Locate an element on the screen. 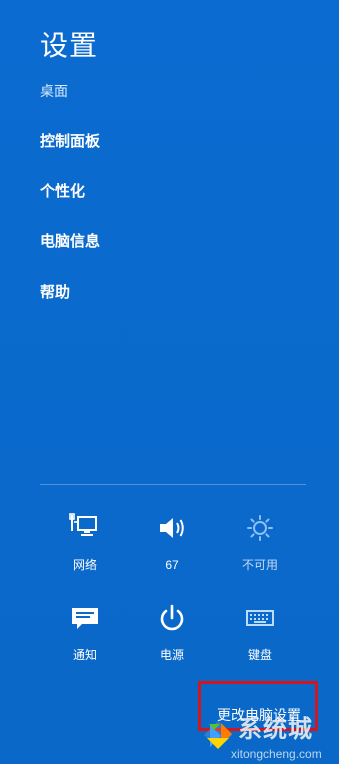  context-subtitle: 桌面 is located at coordinates (54, 91).